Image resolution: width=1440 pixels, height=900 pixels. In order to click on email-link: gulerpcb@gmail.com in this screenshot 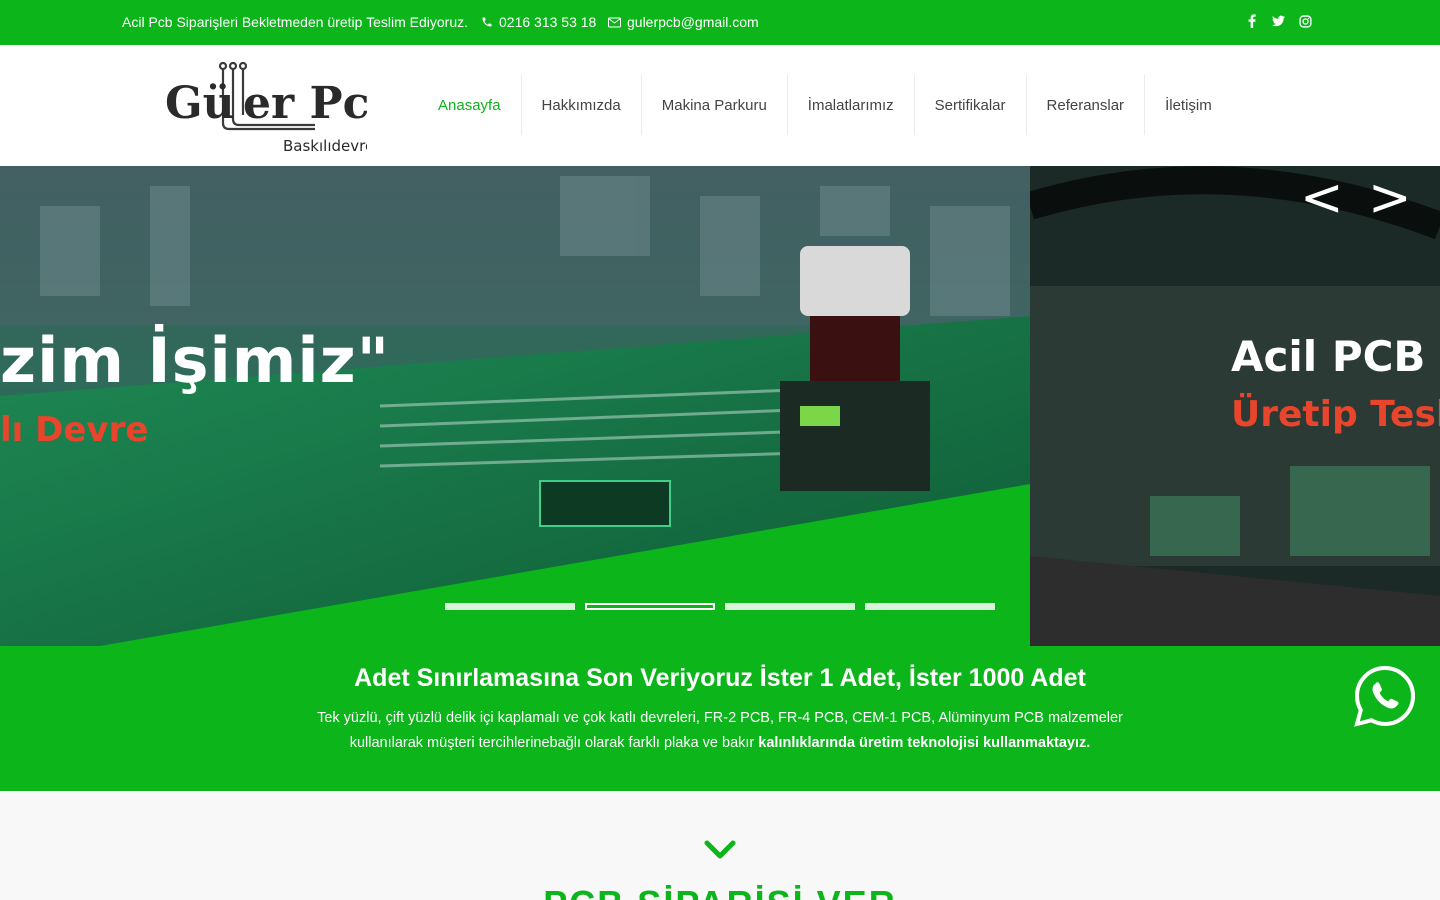, I will do `click(683, 22)`.